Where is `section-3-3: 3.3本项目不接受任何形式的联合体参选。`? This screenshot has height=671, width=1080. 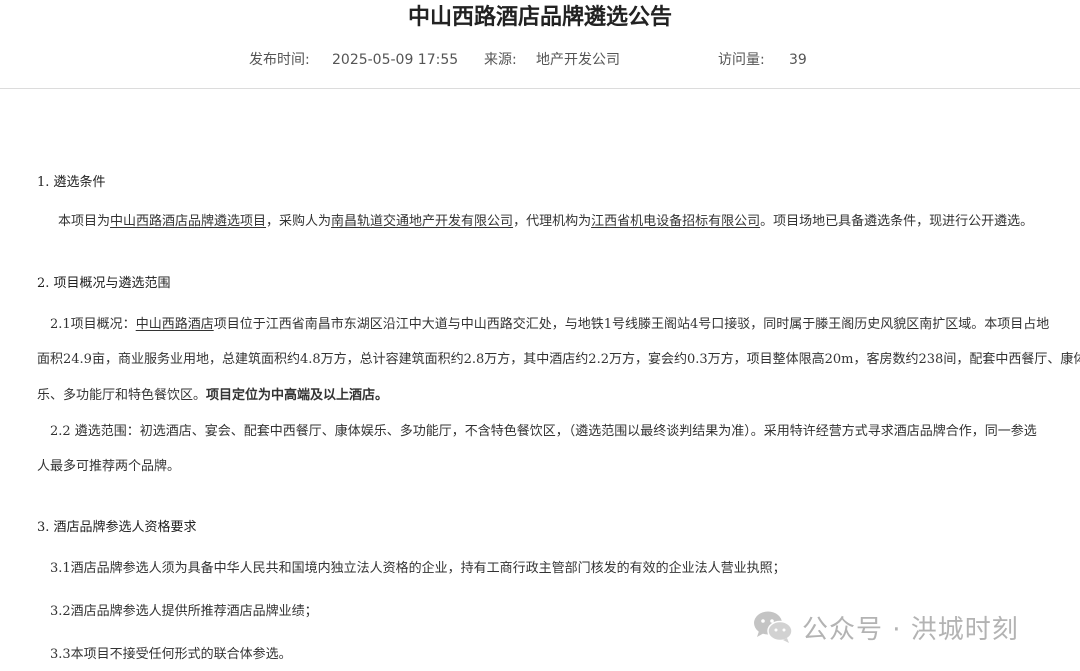
section-3-3: 3.3本项目不接受任何形式的联合体参选。 is located at coordinates (171, 654).